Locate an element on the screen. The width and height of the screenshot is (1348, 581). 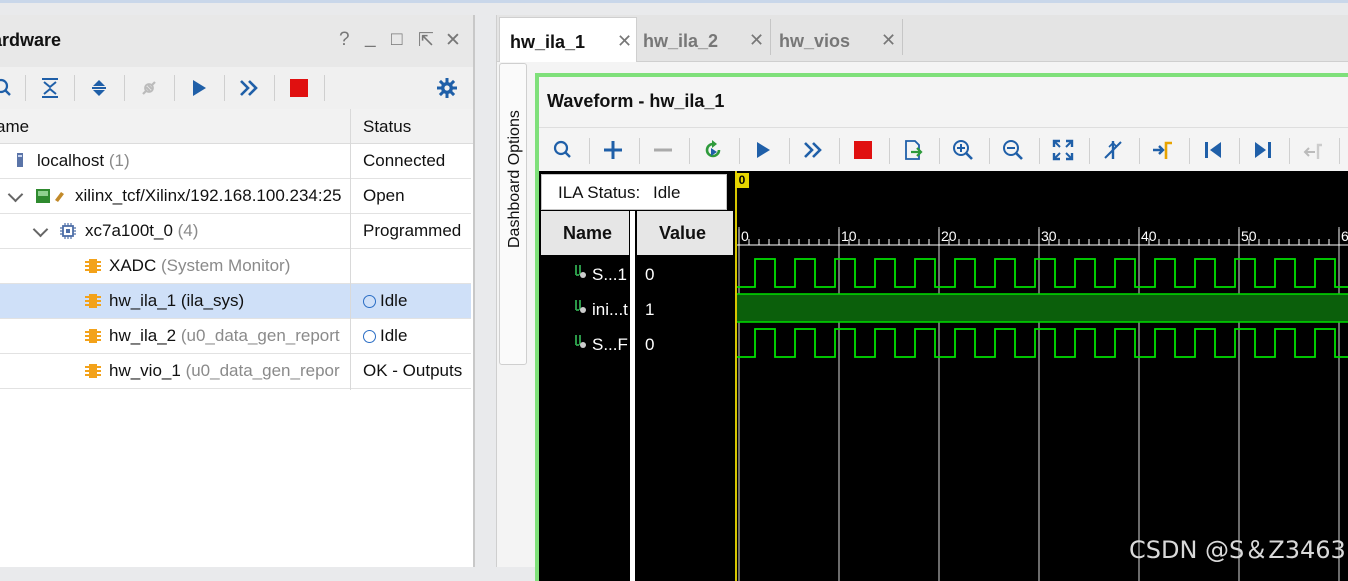
tree-row-device: xc7a100t_0 (4) Programmed is located at coordinates (235, 231).